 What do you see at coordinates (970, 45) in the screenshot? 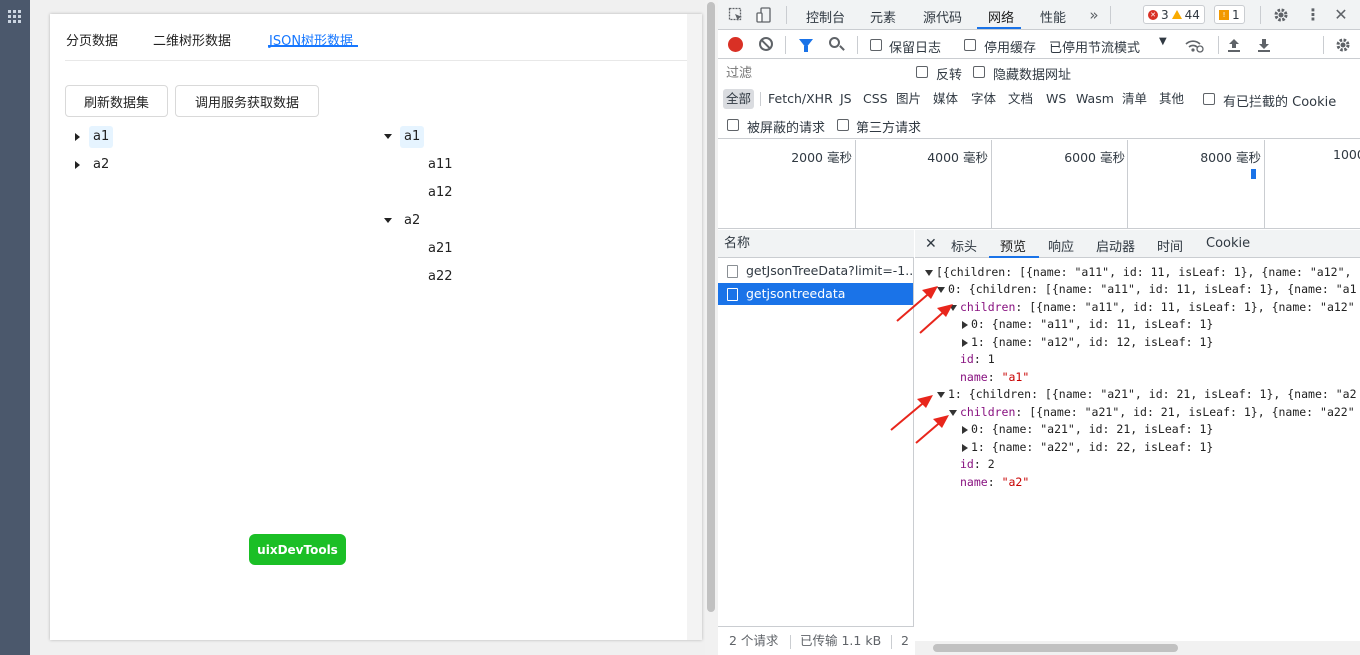
I see `disable-cache-checkbox` at bounding box center [970, 45].